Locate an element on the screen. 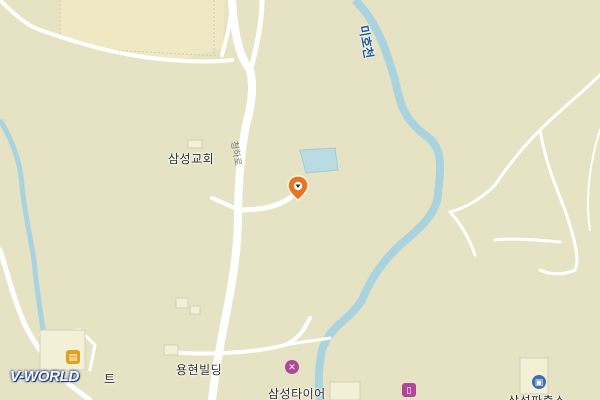  river-left is located at coordinates (23, 227).